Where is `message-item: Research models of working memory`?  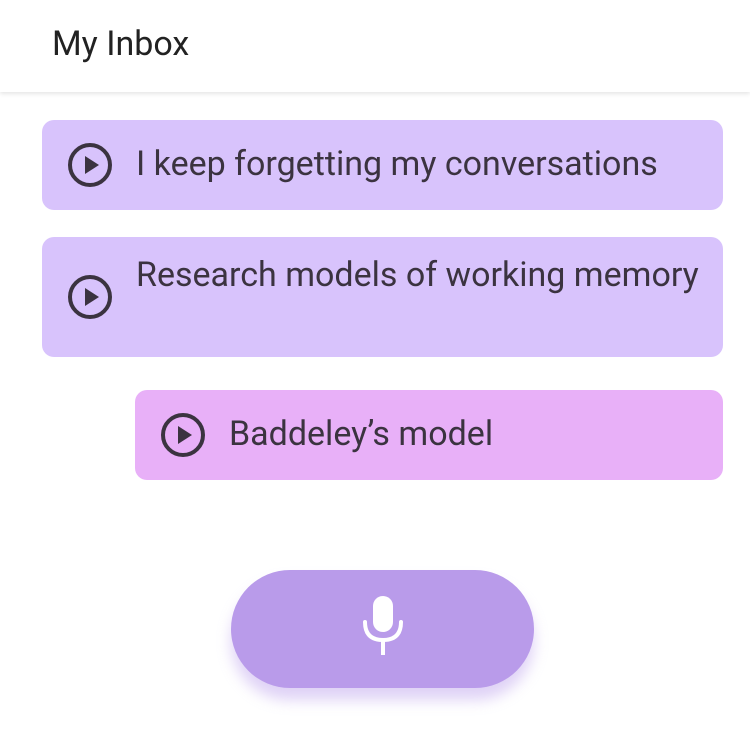
message-item: Research models of working memory is located at coordinates (382, 297).